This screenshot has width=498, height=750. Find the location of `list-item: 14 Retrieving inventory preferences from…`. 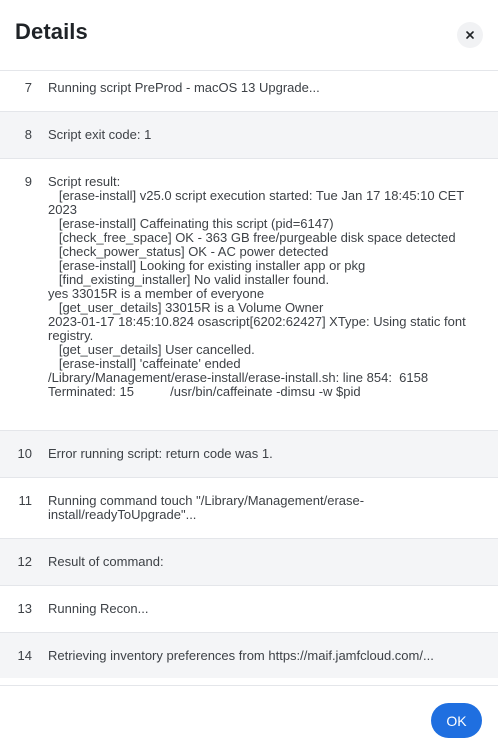

list-item: 14 Retrieving inventory preferences from… is located at coordinates (249, 655).